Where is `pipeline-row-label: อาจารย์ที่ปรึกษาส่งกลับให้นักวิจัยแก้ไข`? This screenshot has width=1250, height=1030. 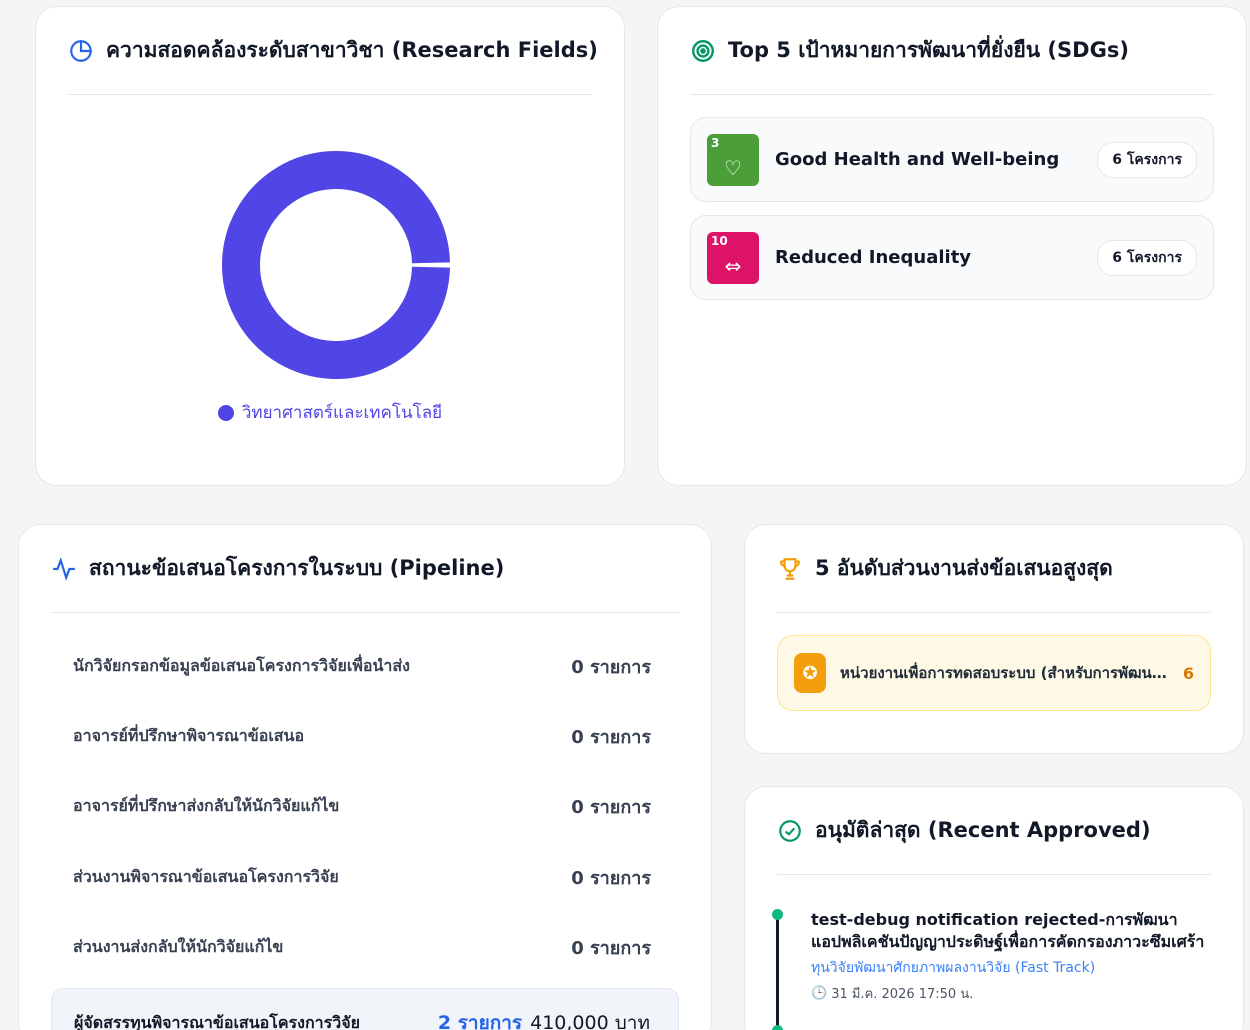
pipeline-row-label: อาจารย์ที่ปรึกษาส่งกลับให้นักวิจัยแก้ไข is located at coordinates (206, 805).